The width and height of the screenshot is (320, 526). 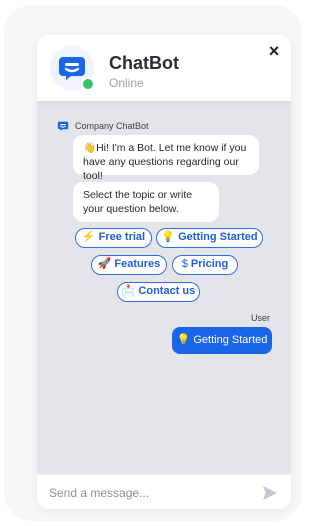 I want to click on quick-reply-label: Contact us, so click(x=167, y=291).